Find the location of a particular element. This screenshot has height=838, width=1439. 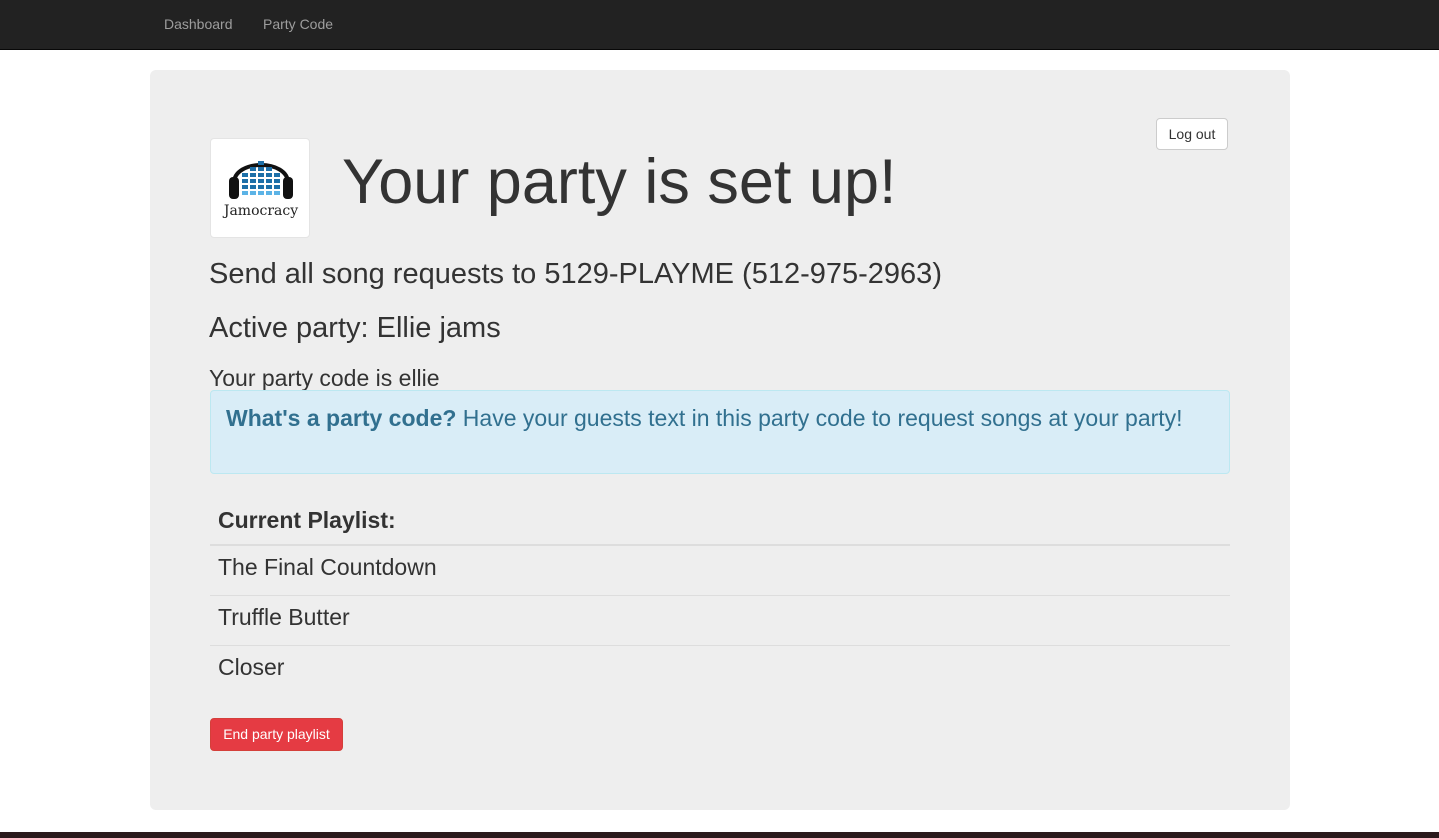

logout-button: Log out is located at coordinates (1192, 134).